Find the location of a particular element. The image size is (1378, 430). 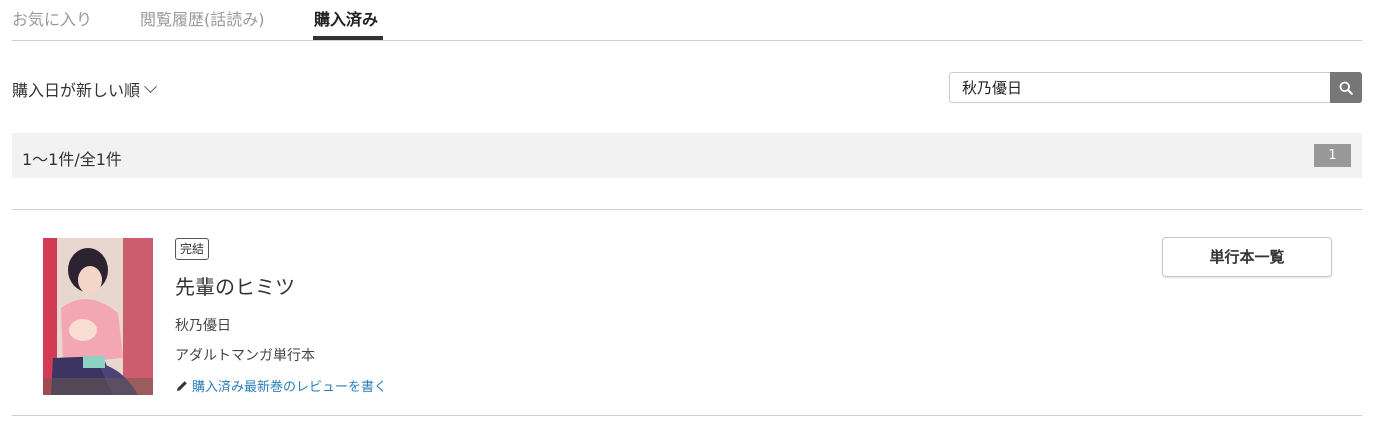

sort-dropdown: 購入日が新しい順 is located at coordinates (84, 89).